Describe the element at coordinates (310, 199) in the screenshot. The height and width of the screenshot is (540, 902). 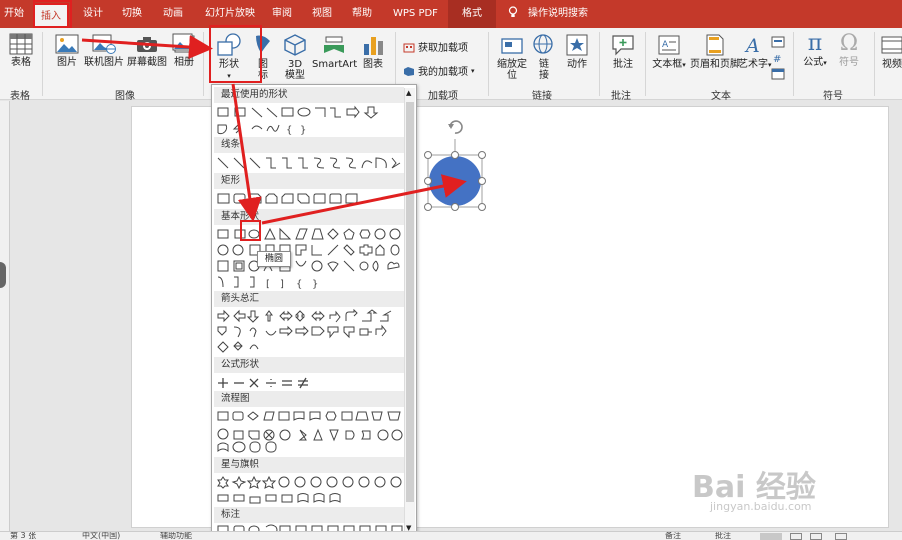
I see `rectangles-row` at that location.